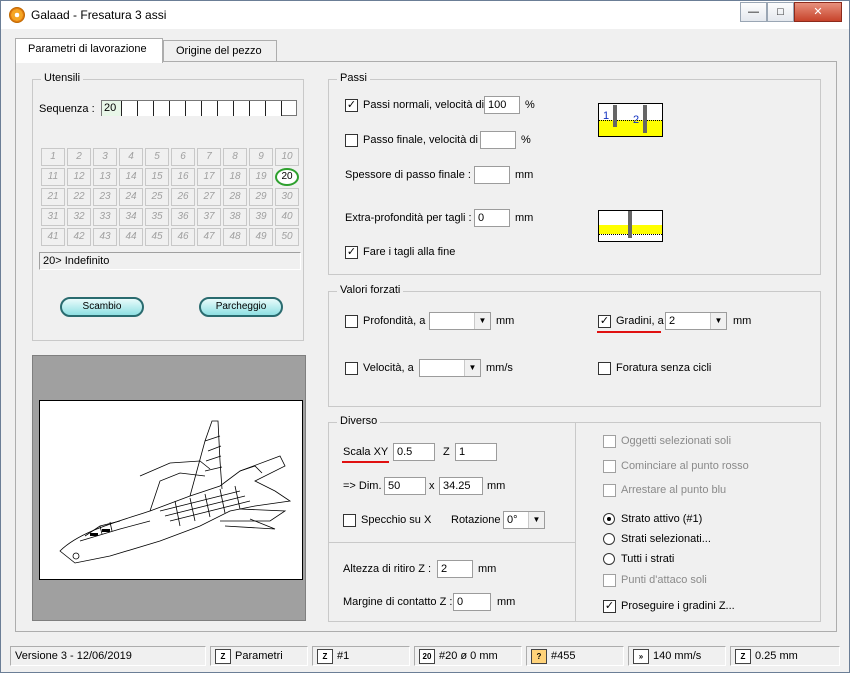 This screenshot has width=850, height=673. I want to click on tool-cell: 9, so click(261, 157).